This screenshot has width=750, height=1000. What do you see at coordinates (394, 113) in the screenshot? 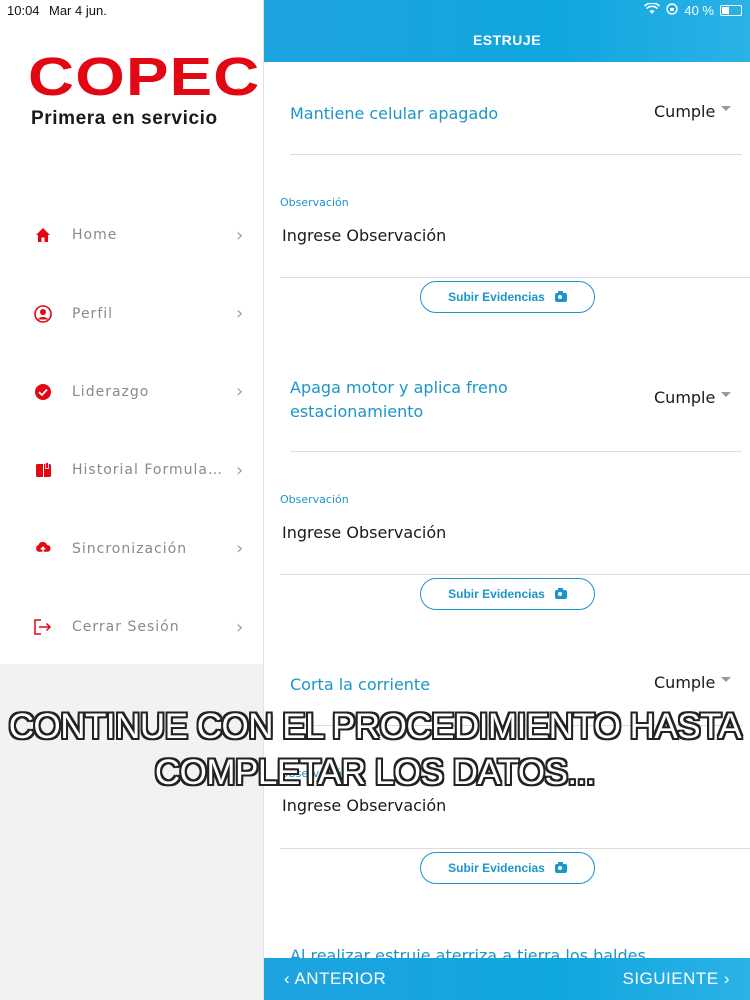
I see `question-text: Mantiene celular apagado` at bounding box center [394, 113].